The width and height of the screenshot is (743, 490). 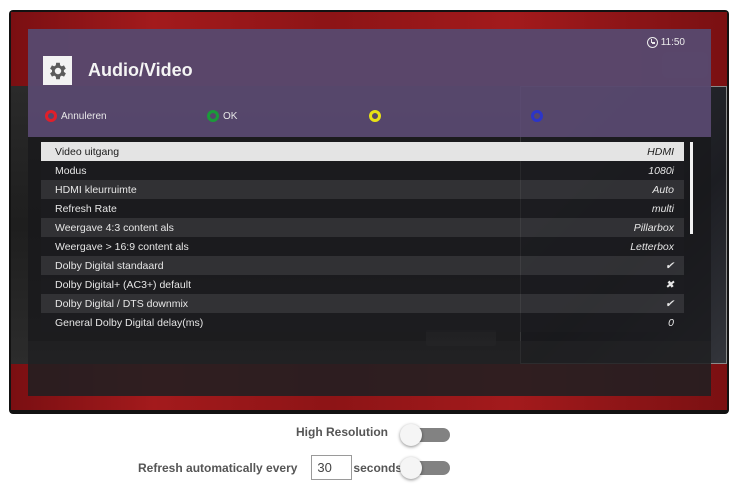 I want to click on clock-time: 11:50, so click(x=672, y=42).